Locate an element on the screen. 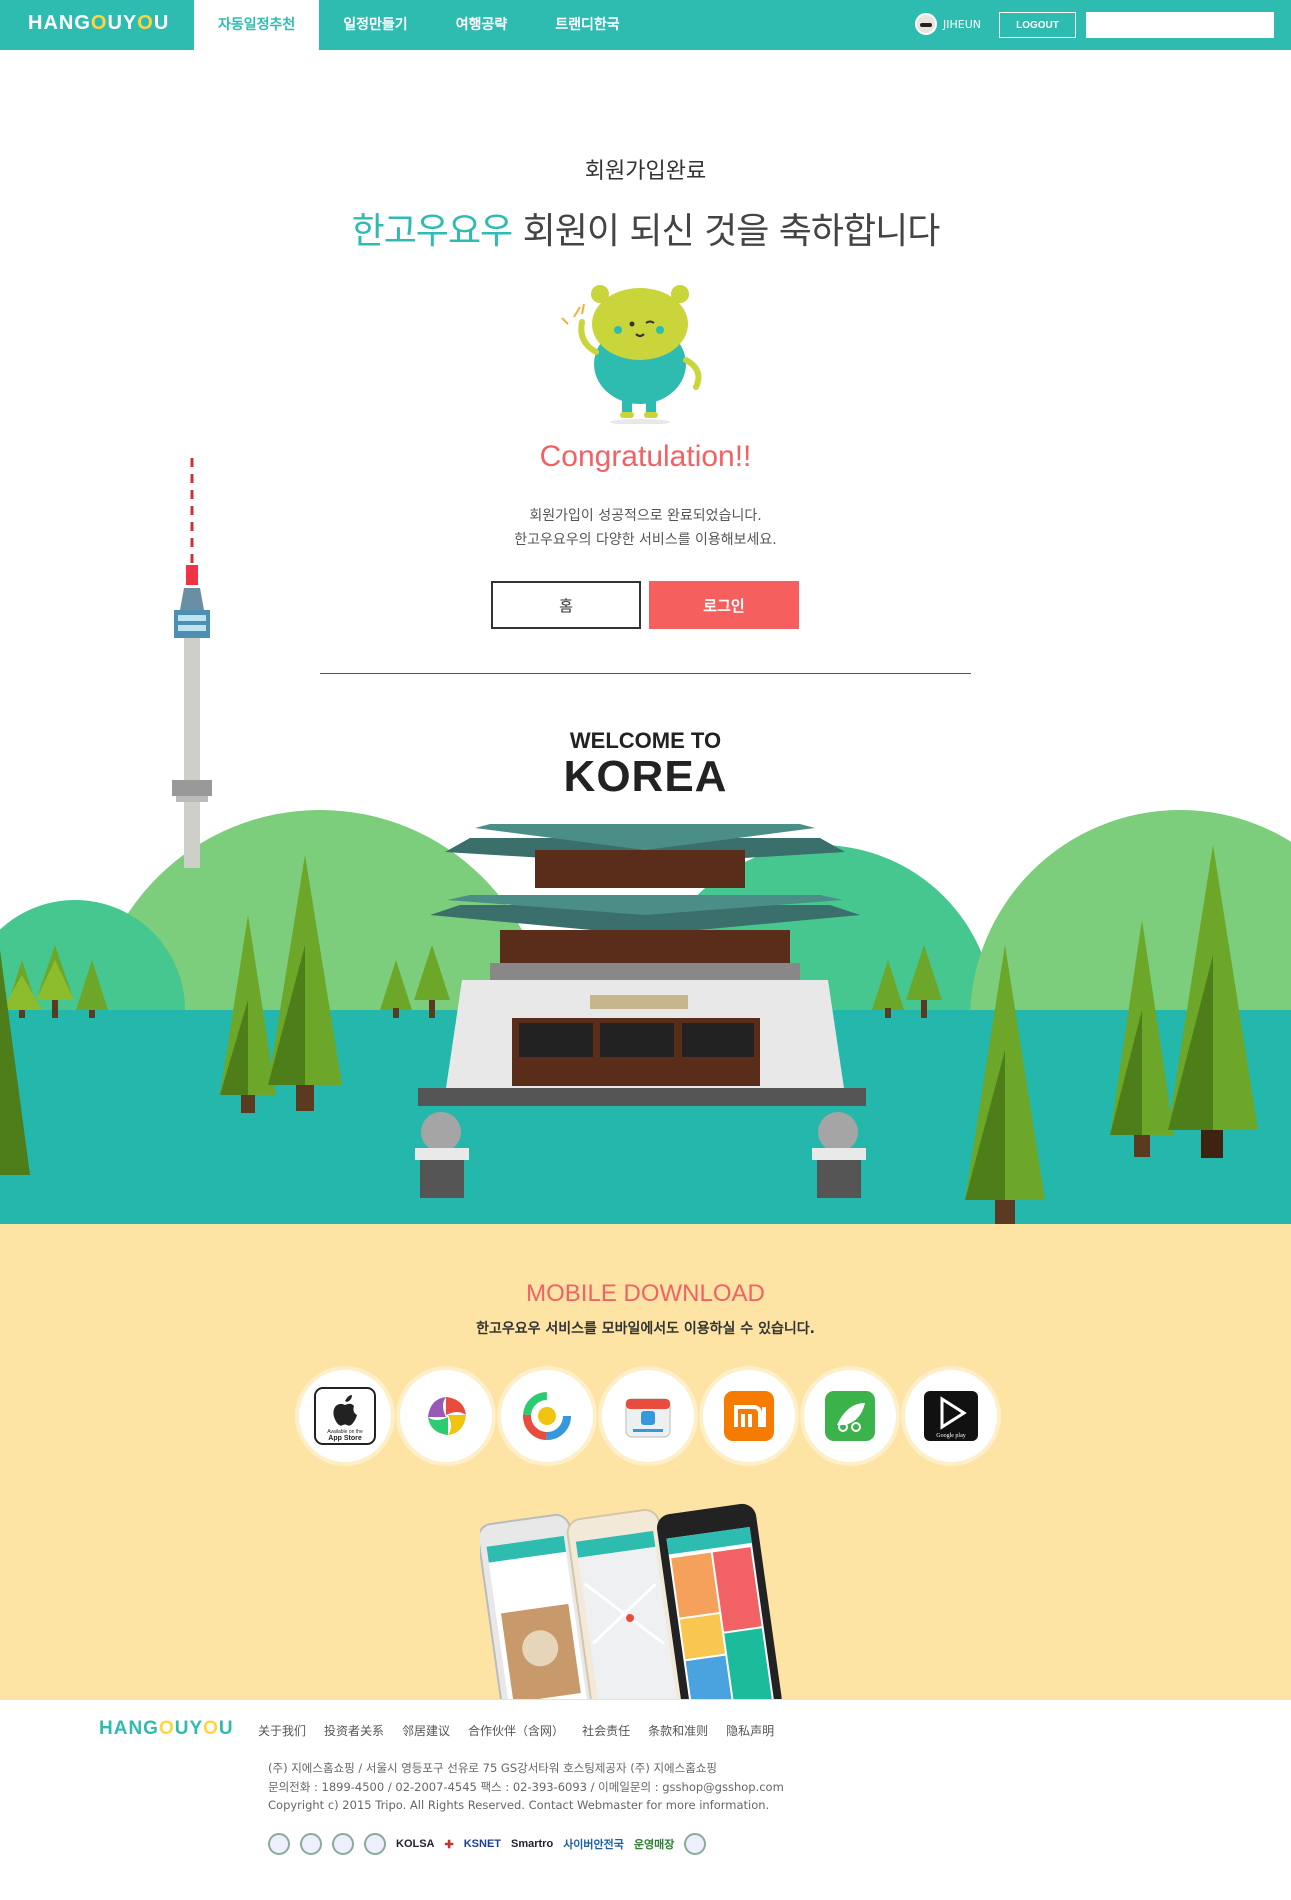 The image size is (1291, 1900). footer-links: 关于我们 投资者关系 邻居建议 合作伙伴（含网） 社会责任 条款和准则 隐私声明 is located at coordinates (516, 1730).